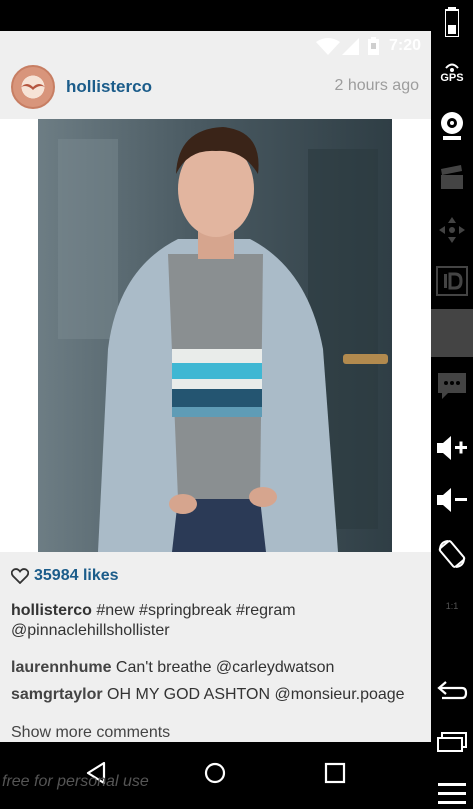 This screenshot has height=809, width=473. I want to click on avatar, so click(33, 87).